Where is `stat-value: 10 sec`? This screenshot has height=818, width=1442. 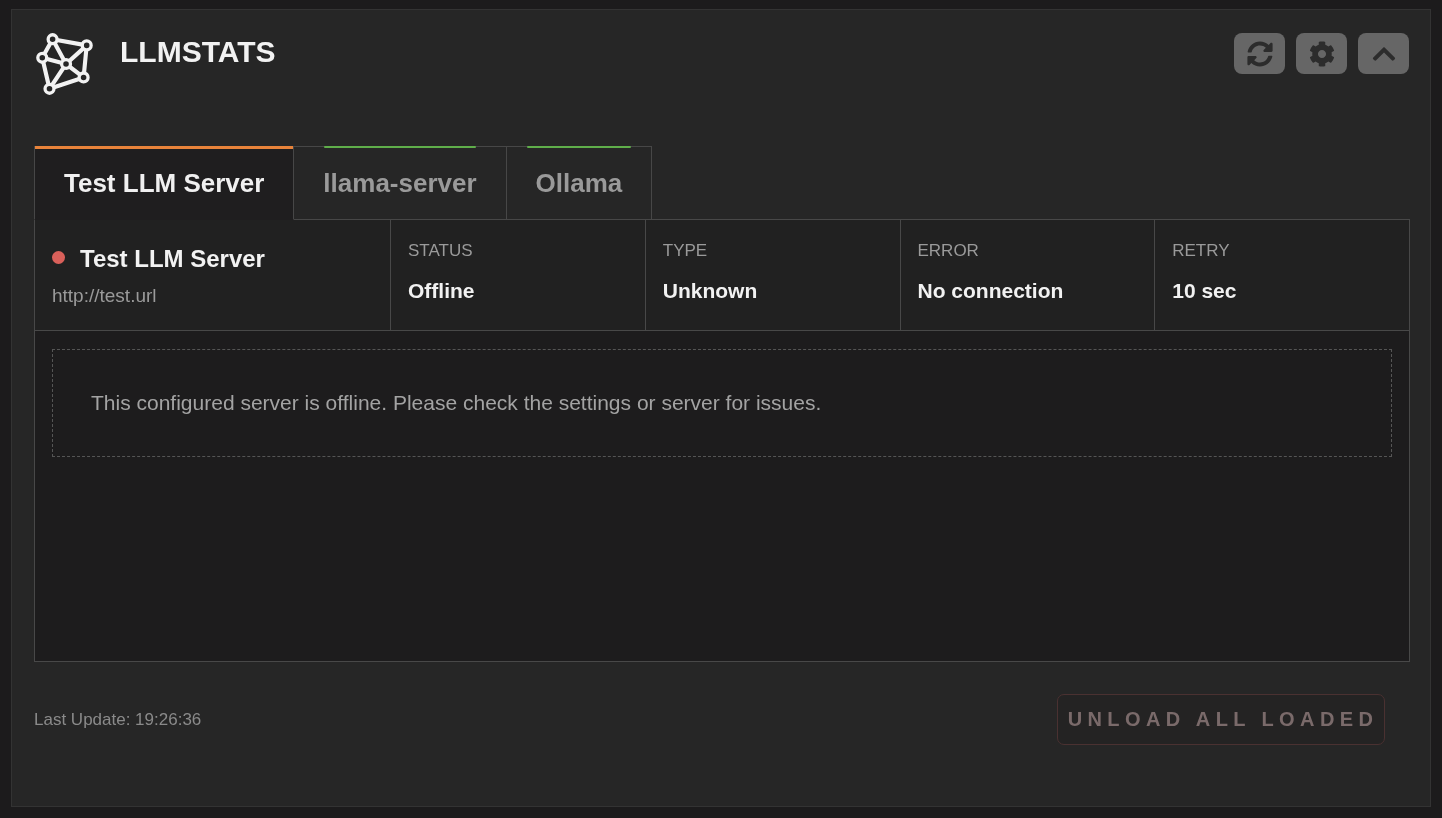
stat-value: 10 sec is located at coordinates (1204, 291).